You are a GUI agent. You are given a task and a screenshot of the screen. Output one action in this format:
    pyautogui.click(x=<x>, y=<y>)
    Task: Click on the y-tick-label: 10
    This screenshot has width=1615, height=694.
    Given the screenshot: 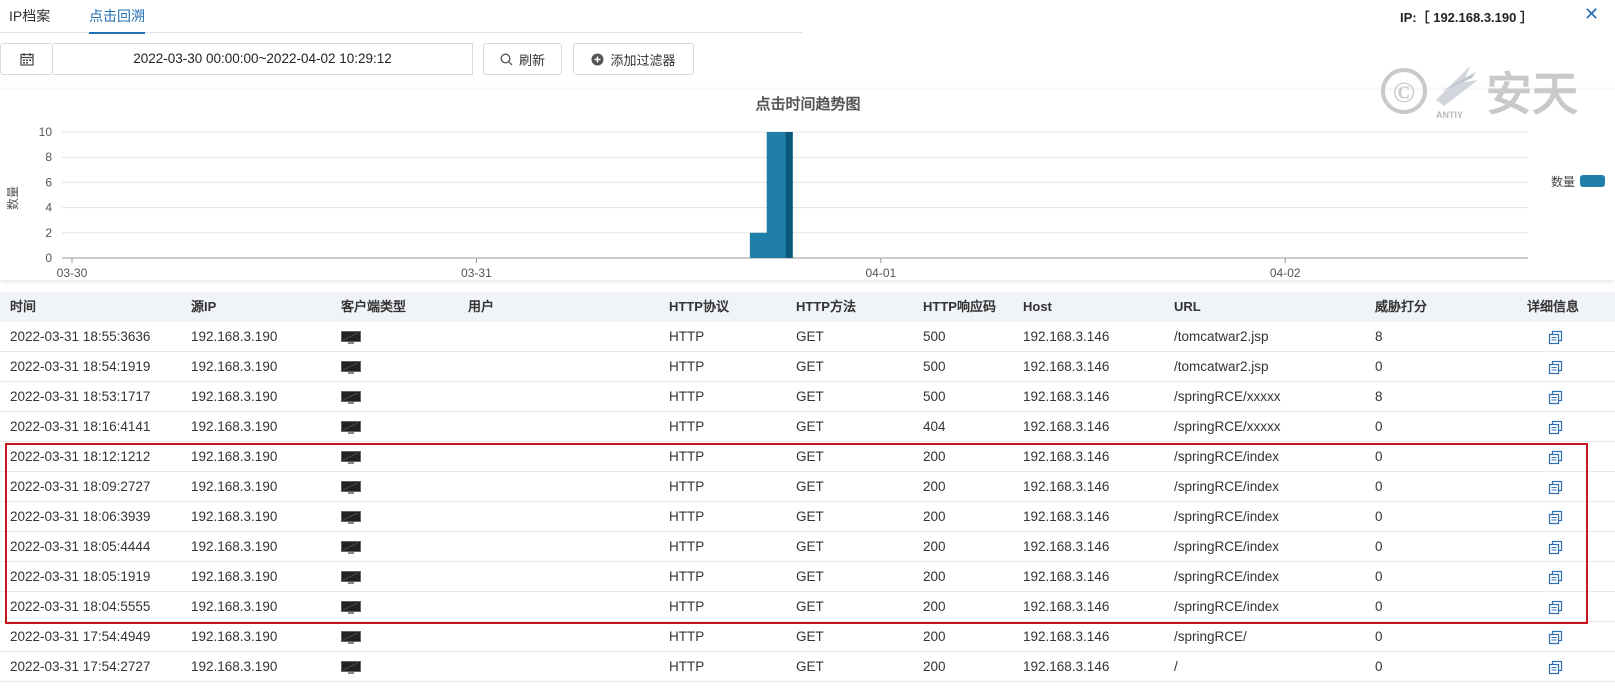 What is the action you would take?
    pyautogui.click(x=46, y=132)
    